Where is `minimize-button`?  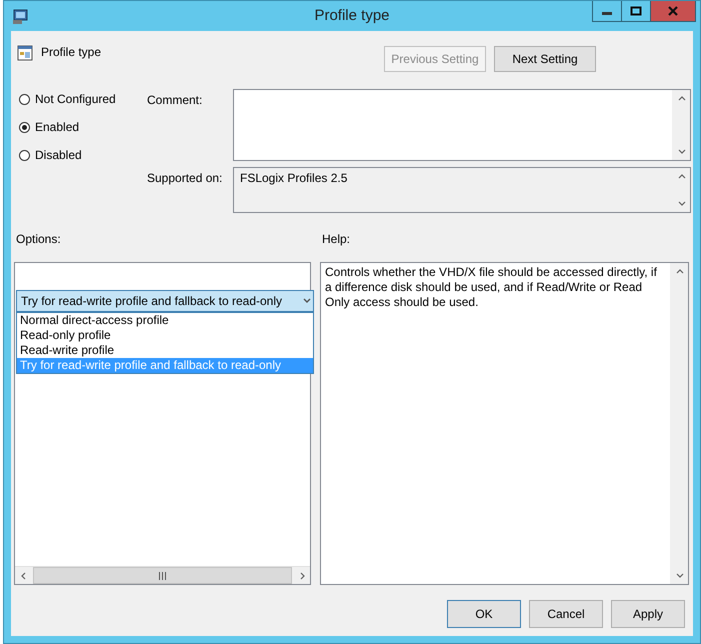 minimize-button is located at coordinates (607, 11).